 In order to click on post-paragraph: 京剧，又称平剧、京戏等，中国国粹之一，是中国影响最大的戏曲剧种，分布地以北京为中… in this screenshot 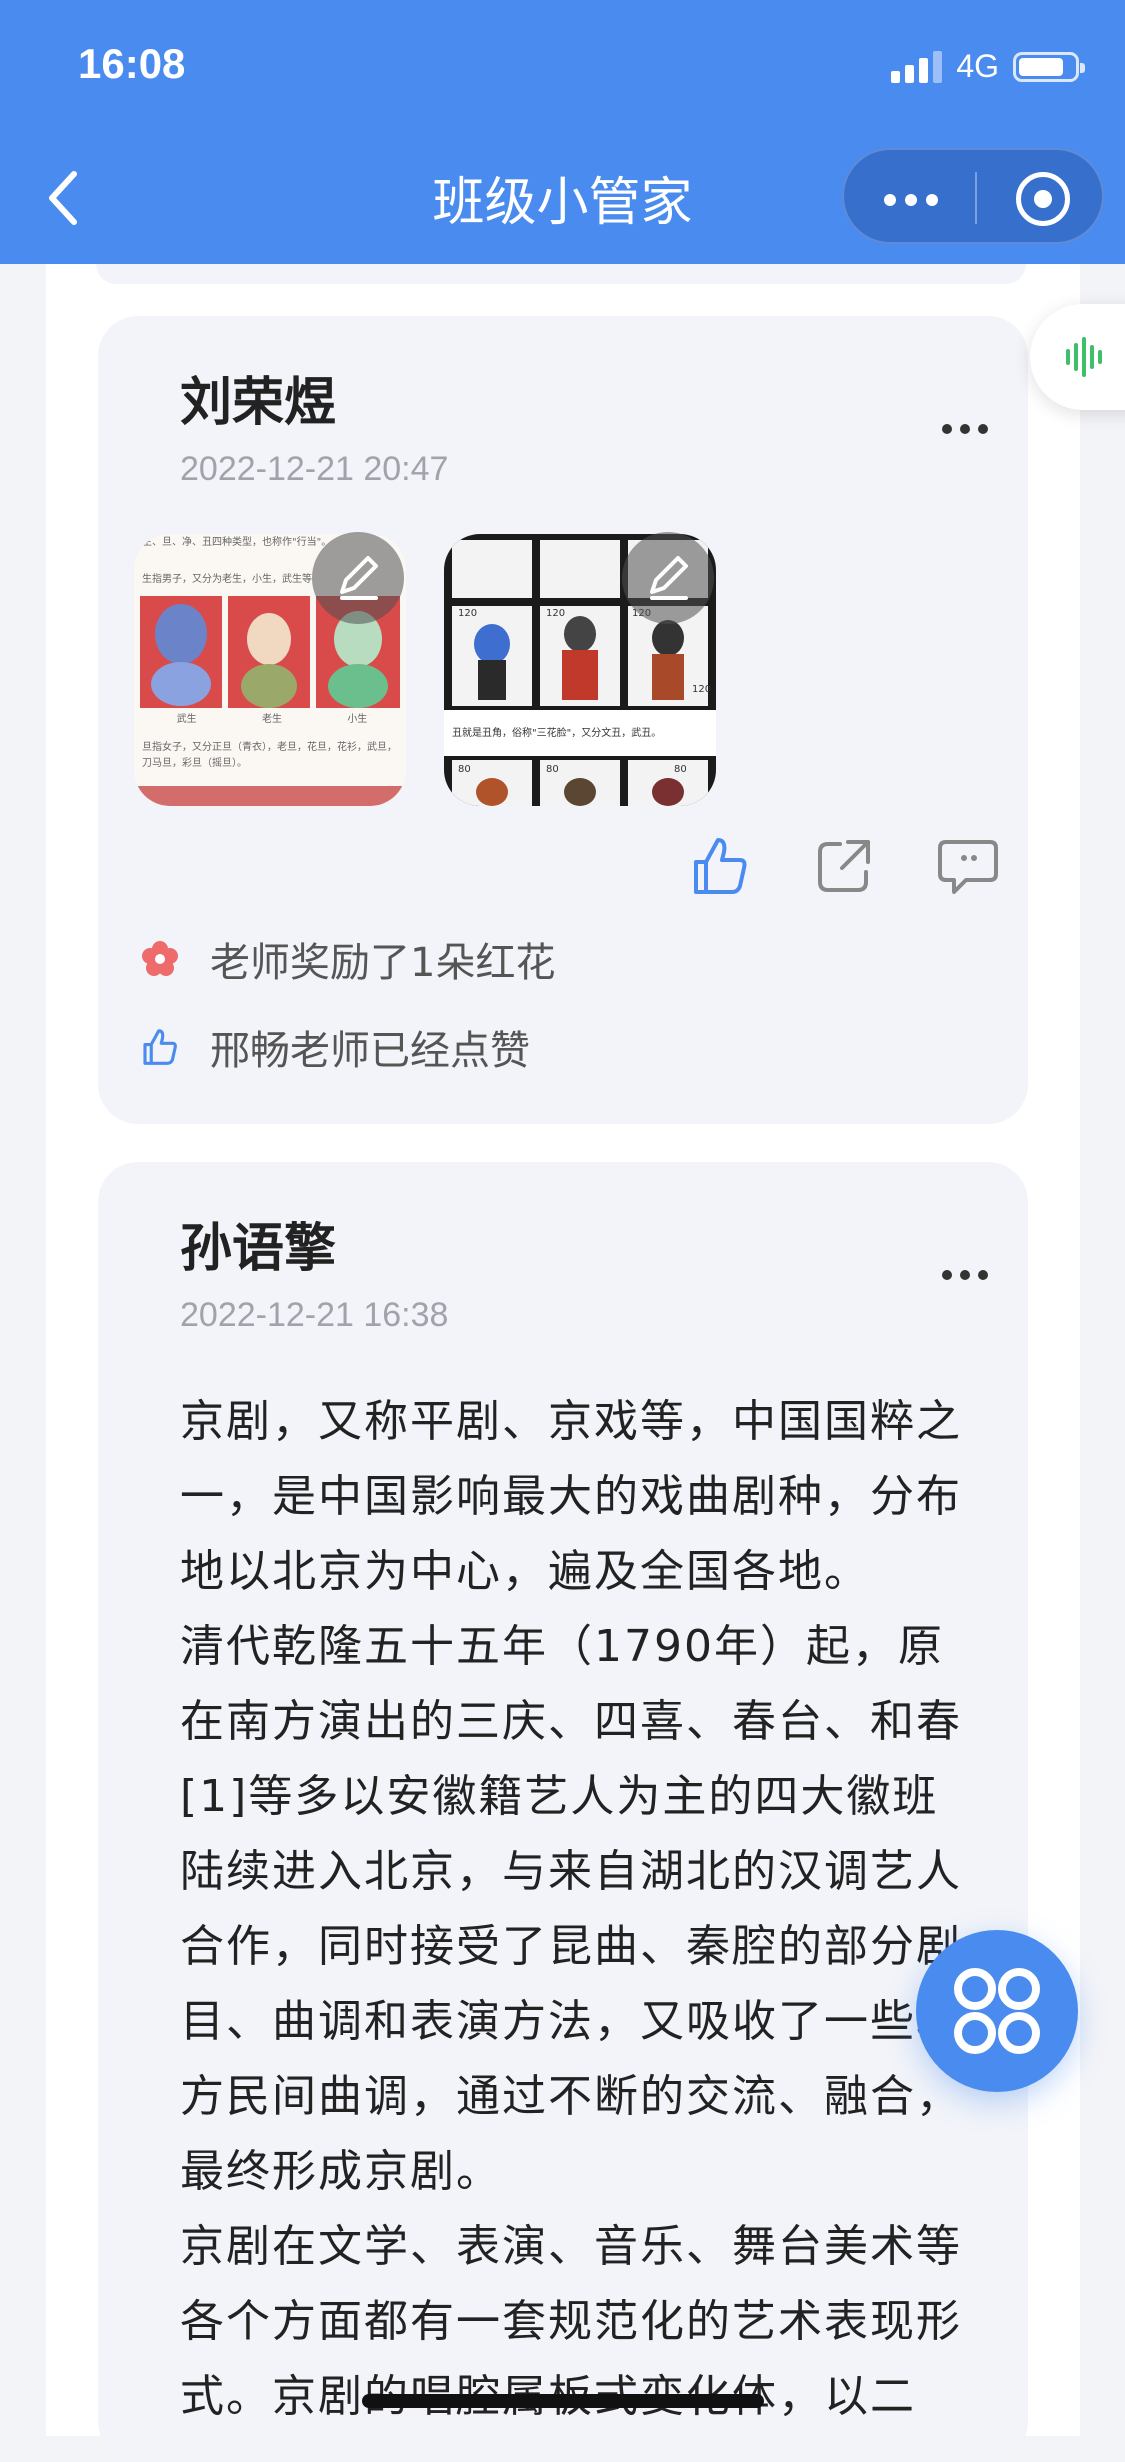, I will do `click(571, 1496)`.